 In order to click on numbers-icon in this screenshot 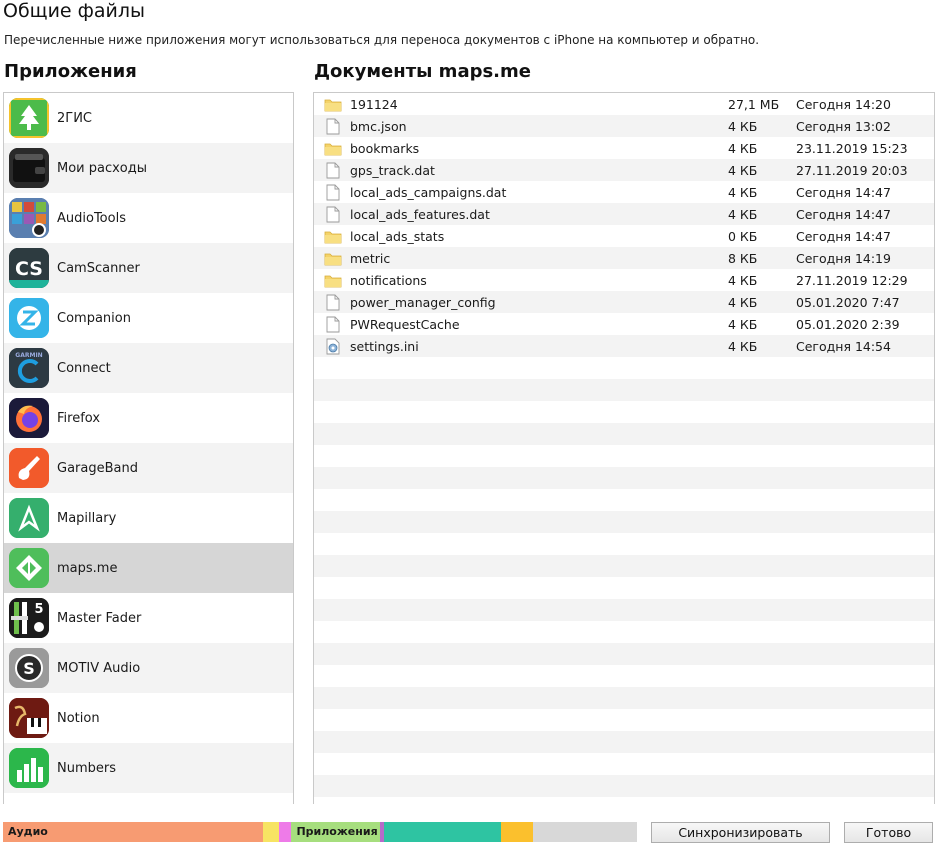, I will do `click(29, 768)`.